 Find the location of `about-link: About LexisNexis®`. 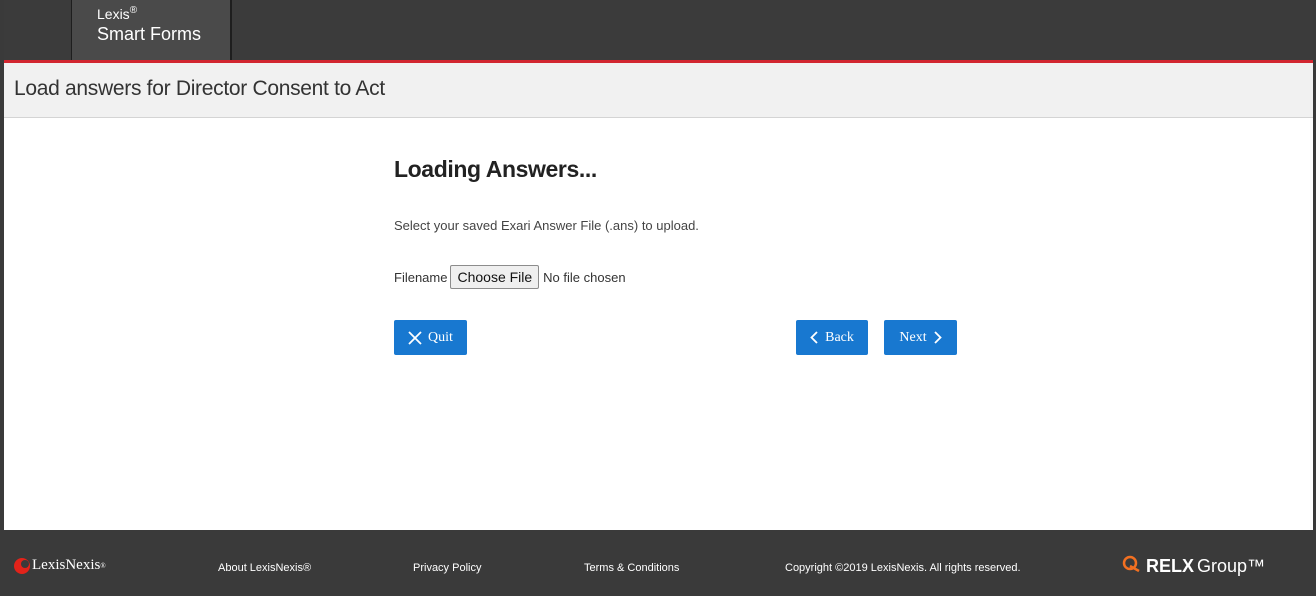

about-link: About LexisNexis® is located at coordinates (264, 568).